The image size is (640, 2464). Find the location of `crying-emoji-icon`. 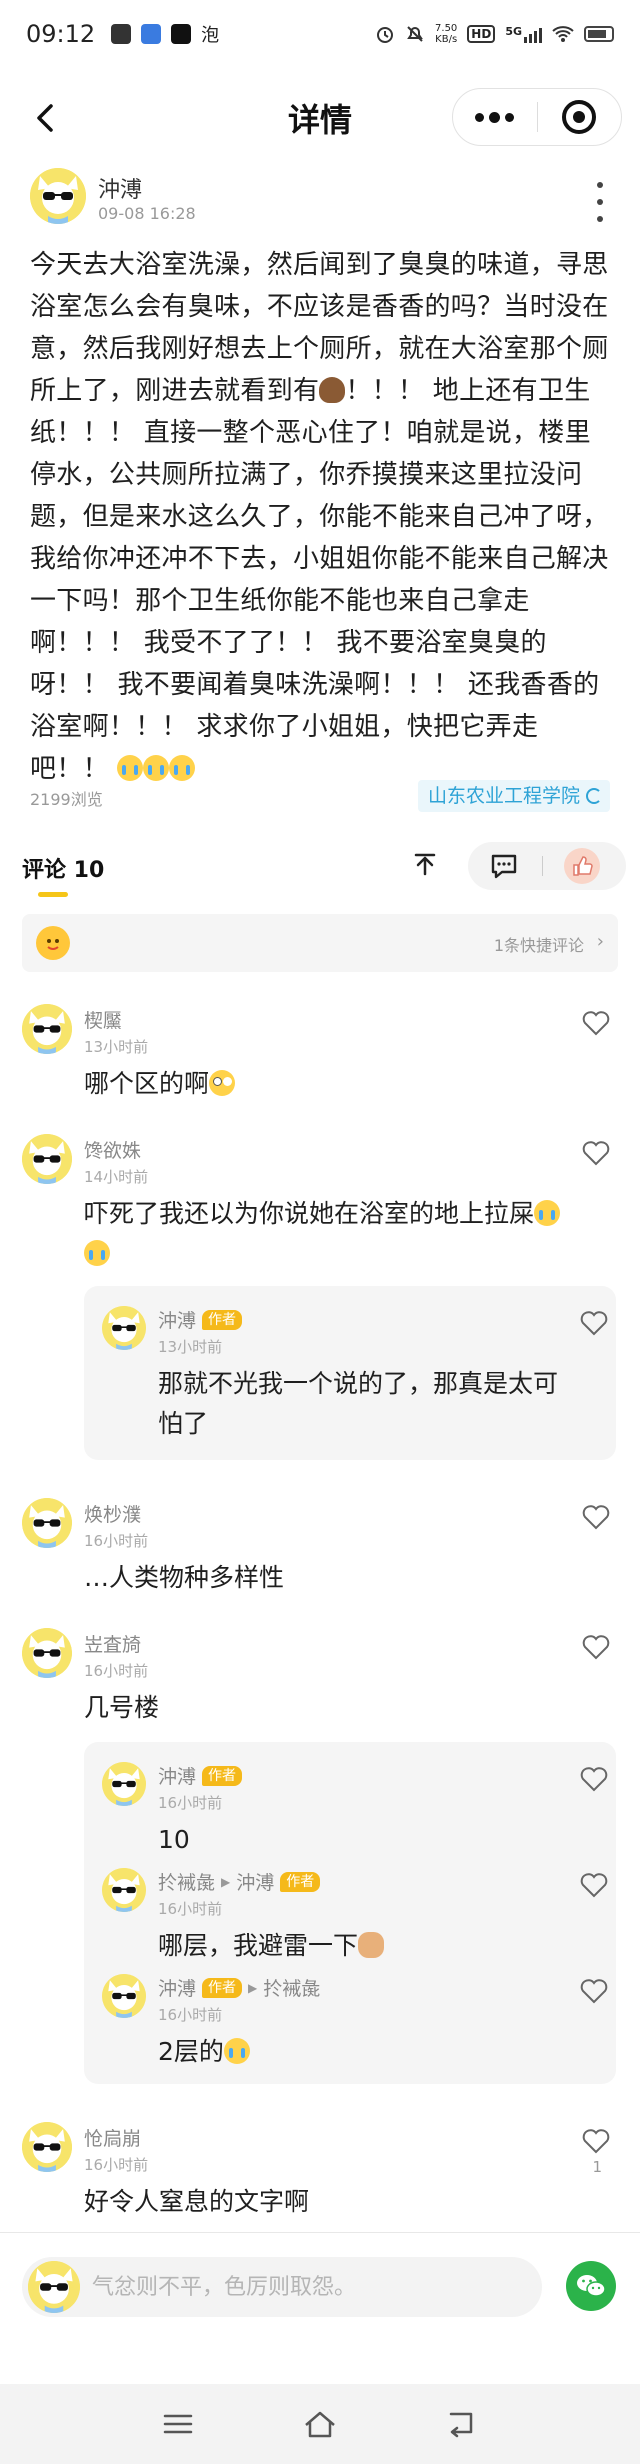

crying-emoji-icon is located at coordinates (547, 1213).